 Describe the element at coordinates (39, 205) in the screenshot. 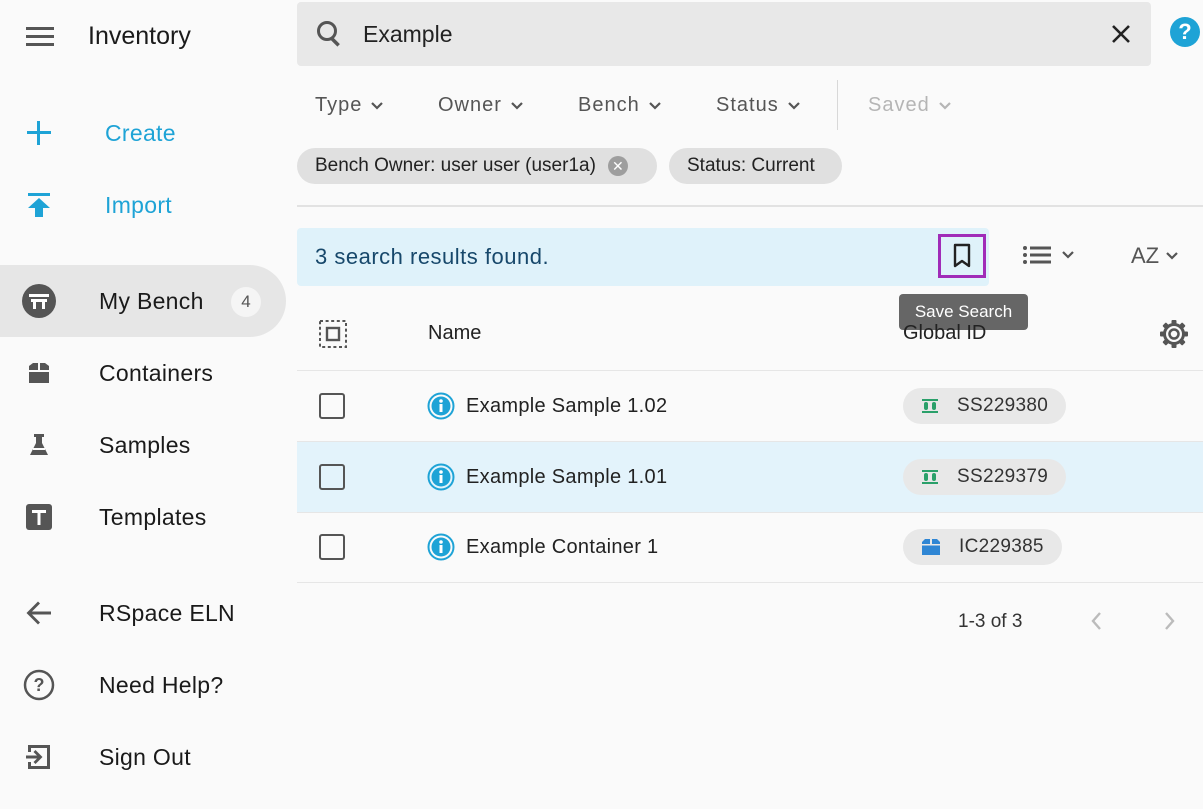

I see `upload-icon` at that location.